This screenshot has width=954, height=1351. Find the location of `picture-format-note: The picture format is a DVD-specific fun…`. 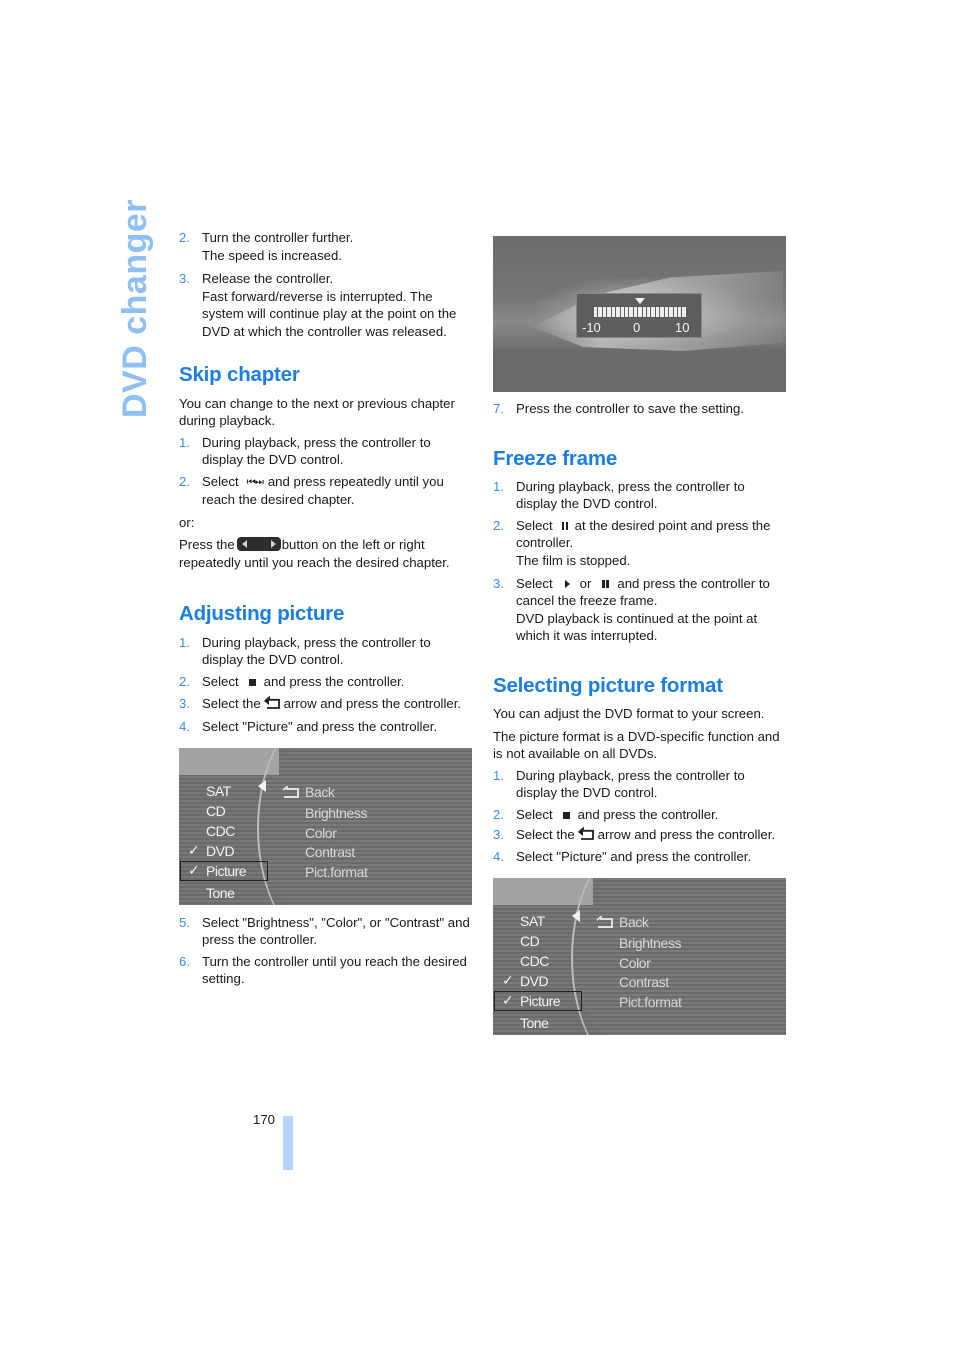

picture-format-note: The picture format is a DVD-specific fun… is located at coordinates (636, 745).